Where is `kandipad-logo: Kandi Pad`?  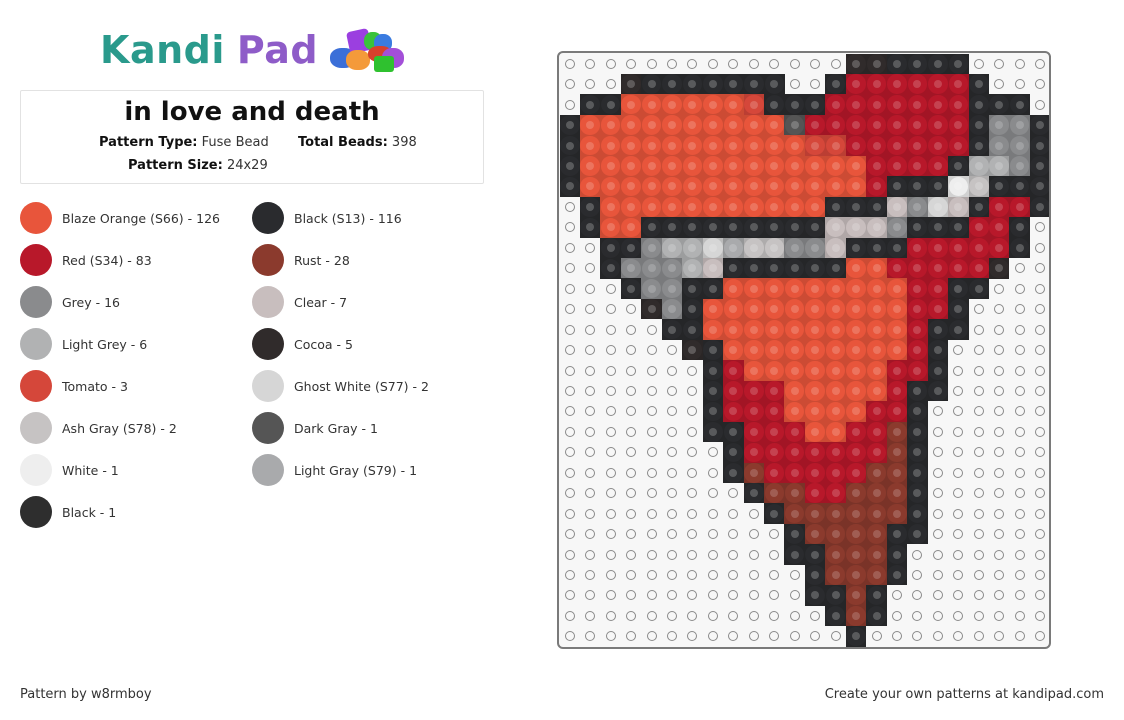
kandipad-logo: Kandi Pad is located at coordinates (252, 49).